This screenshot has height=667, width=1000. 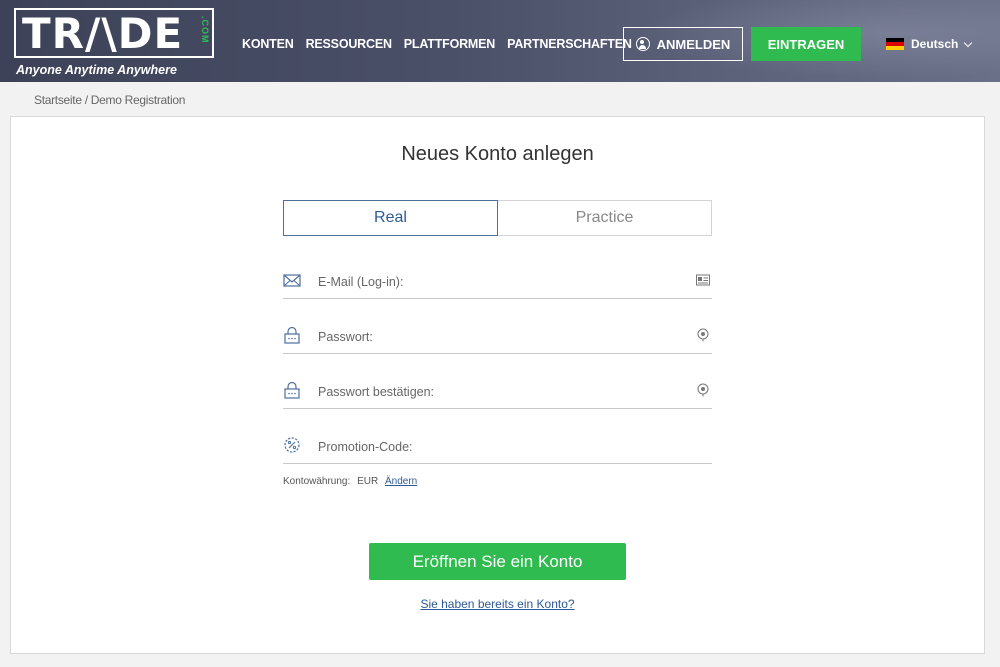 I want to click on login-button: ANMELDEN, so click(x=683, y=44).